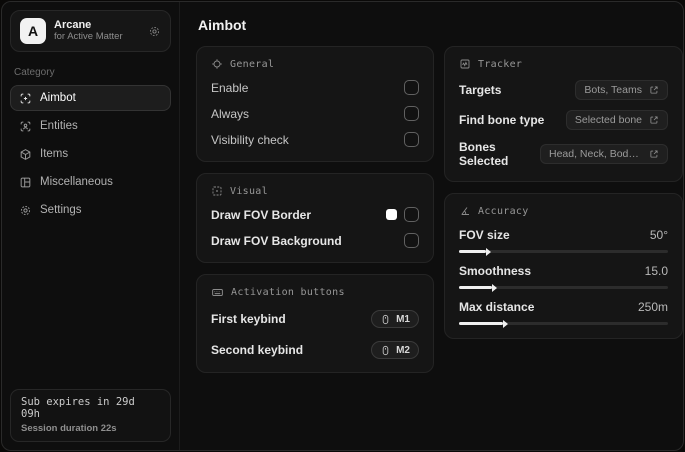 Image resolution: width=685 pixels, height=452 pixels. Describe the element at coordinates (480, 90) in the screenshot. I see `setting-label: Targets` at that location.